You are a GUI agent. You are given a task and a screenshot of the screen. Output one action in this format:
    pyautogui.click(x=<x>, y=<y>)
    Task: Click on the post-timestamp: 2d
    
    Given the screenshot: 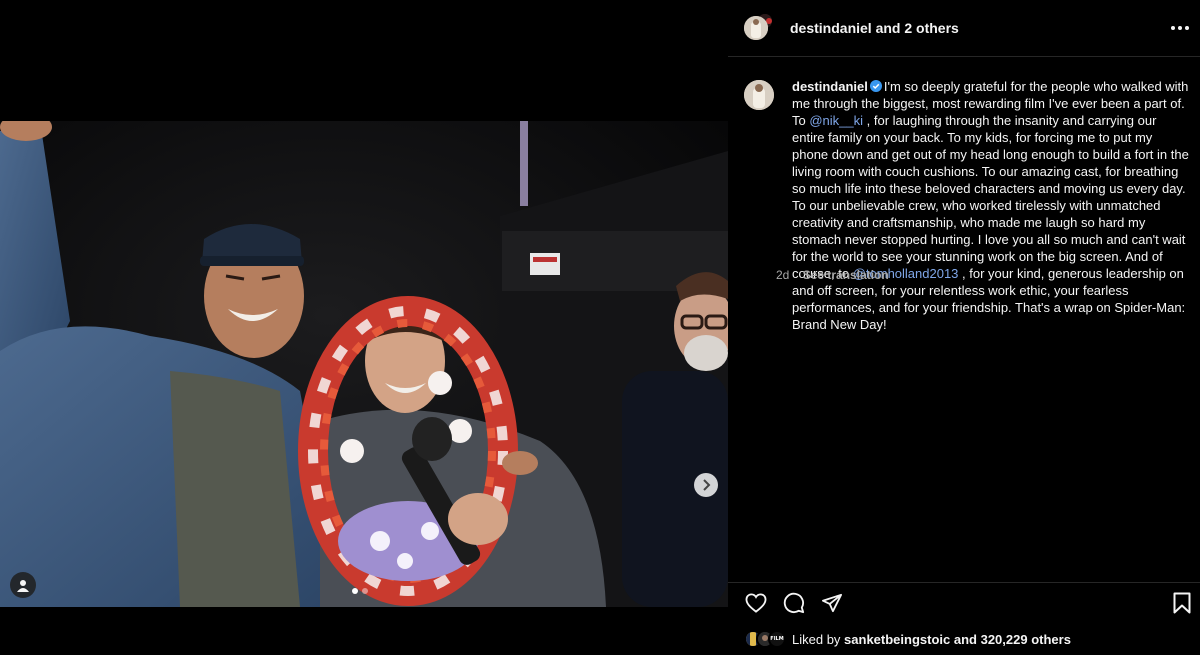 What is the action you would take?
    pyautogui.click(x=782, y=275)
    